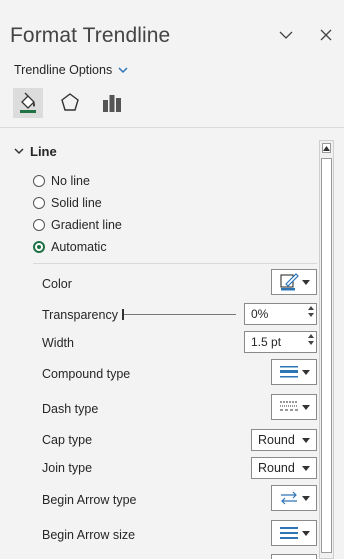 This screenshot has height=559, width=344. What do you see at coordinates (286, 35) in the screenshot?
I see `pane-options-chevron-icon` at bounding box center [286, 35].